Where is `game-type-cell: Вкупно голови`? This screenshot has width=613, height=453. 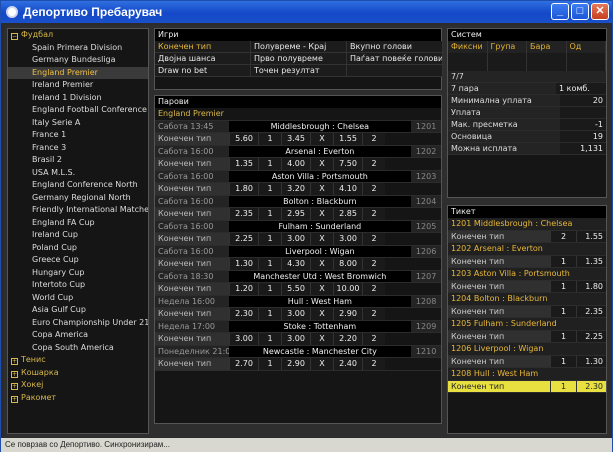
game-type-cell: Вкупно голови is located at coordinates (395, 47).